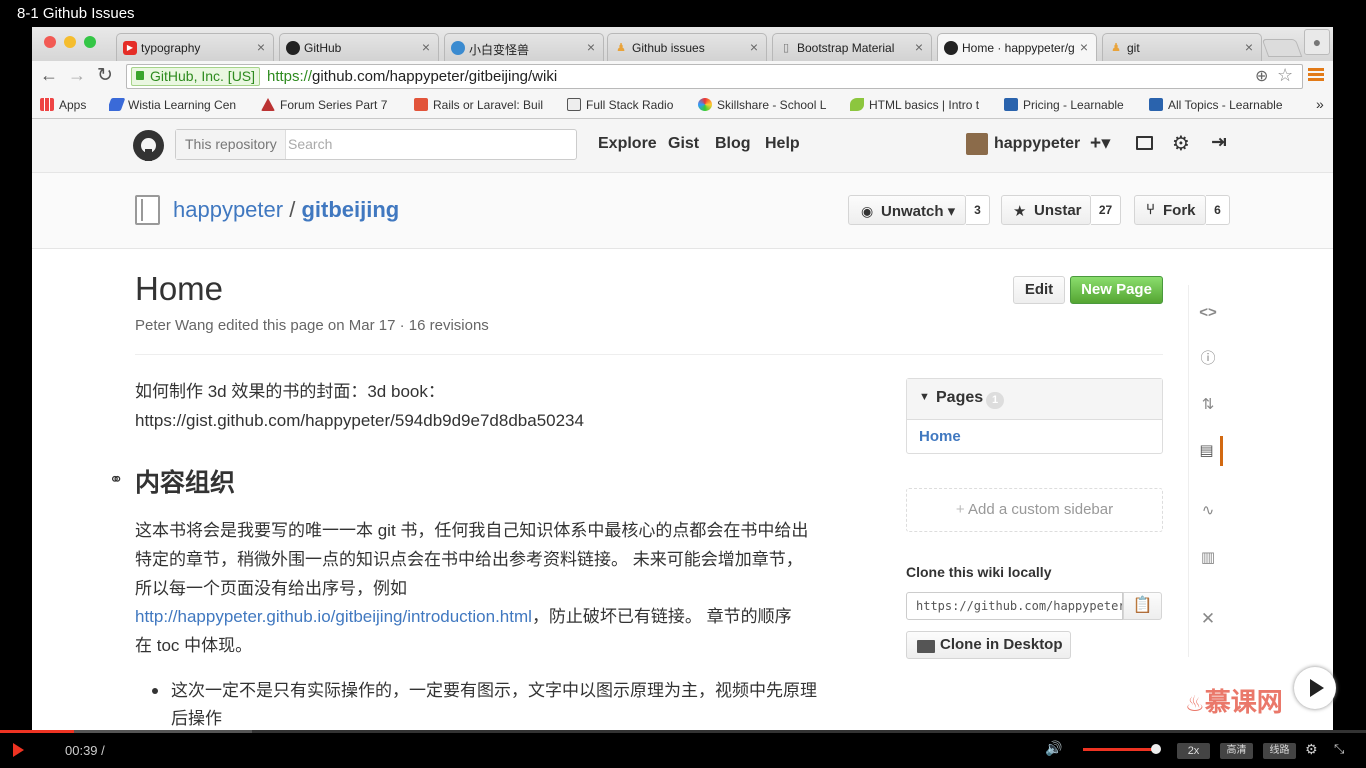  I want to click on new-tab-button, so click(1282, 48).